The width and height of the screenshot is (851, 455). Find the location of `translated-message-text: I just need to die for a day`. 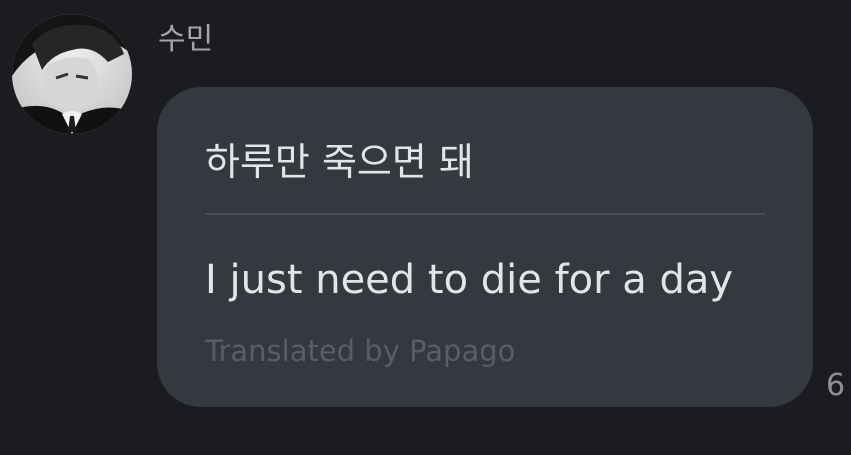

translated-message-text: I just need to die for a day is located at coordinates (469, 280).